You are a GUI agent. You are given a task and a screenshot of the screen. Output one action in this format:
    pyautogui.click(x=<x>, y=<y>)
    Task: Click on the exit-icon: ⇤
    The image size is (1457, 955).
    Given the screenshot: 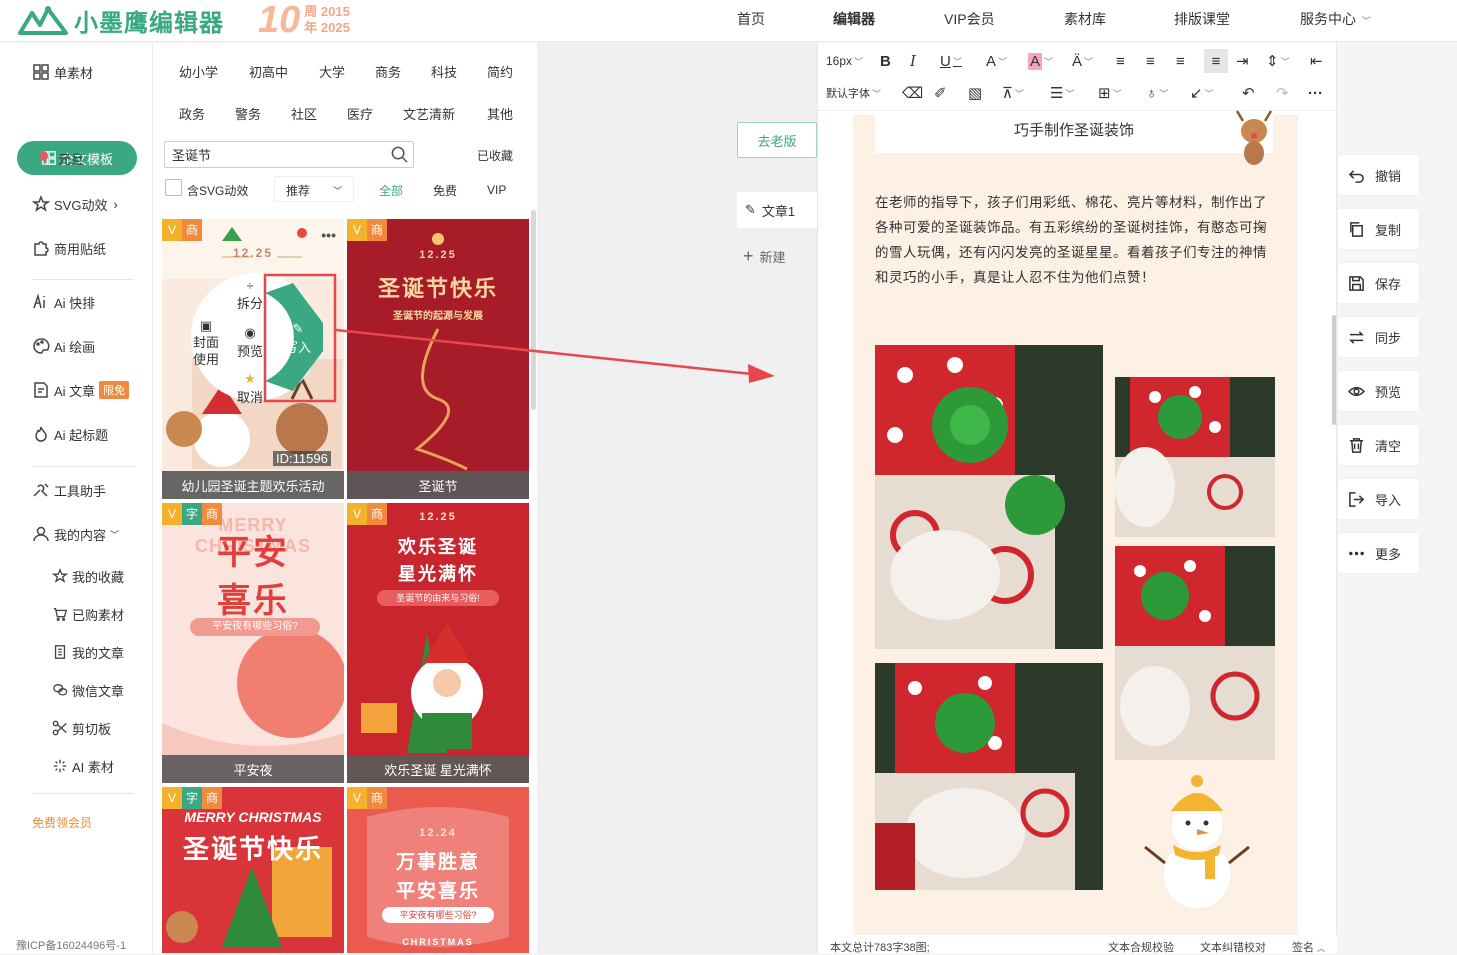 What is the action you would take?
    pyautogui.click(x=1316, y=61)
    